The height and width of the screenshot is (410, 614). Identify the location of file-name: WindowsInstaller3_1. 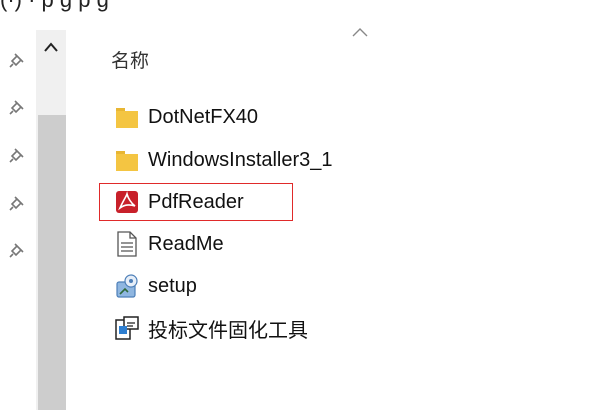
(240, 159).